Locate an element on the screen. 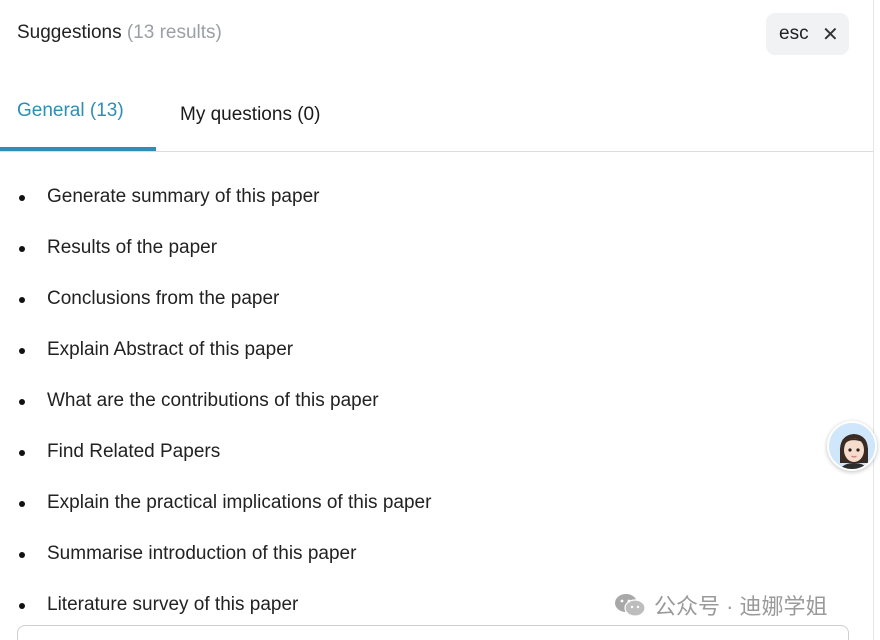 The width and height of the screenshot is (880, 640). active-tab-indicator is located at coordinates (78, 149).